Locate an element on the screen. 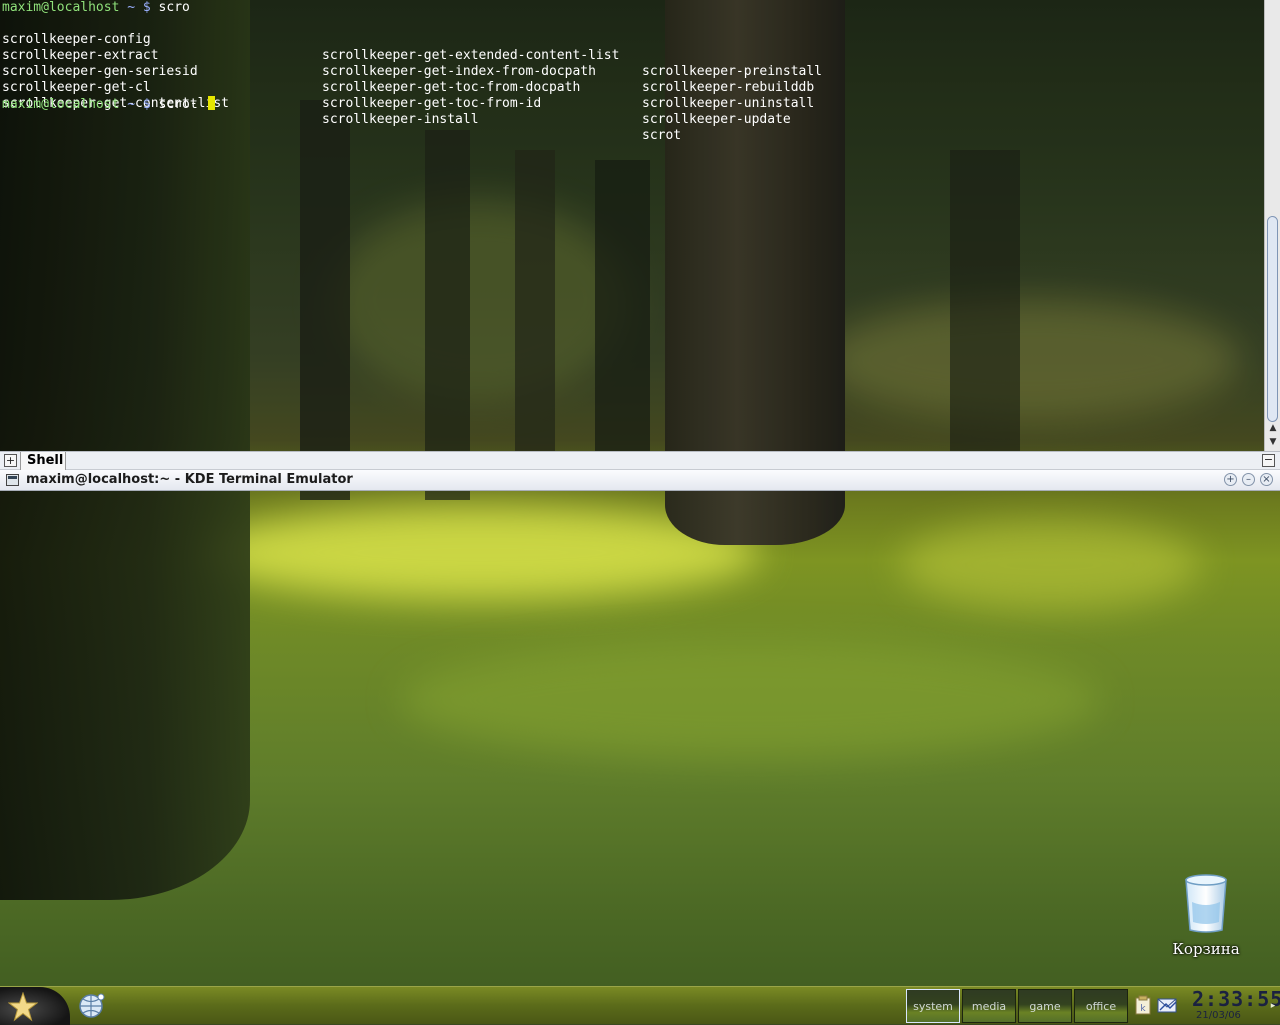  completion-item: scrollkeeper-install is located at coordinates (400, 119).